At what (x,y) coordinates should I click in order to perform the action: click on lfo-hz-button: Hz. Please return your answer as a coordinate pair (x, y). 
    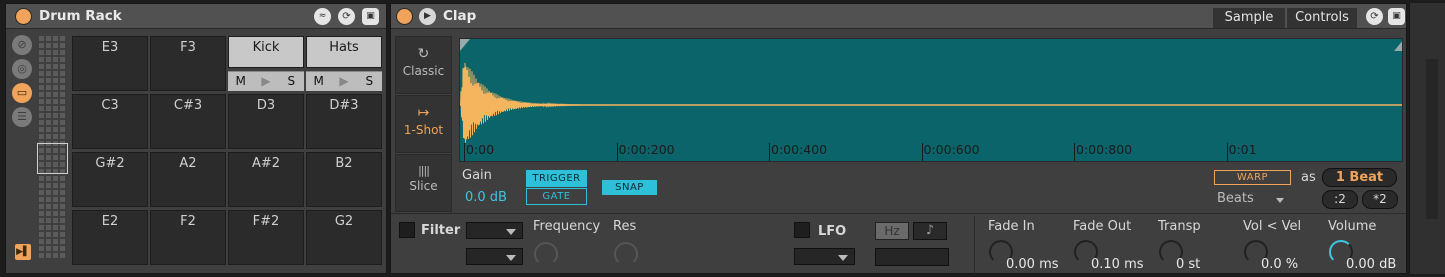
    Looking at the image, I should click on (892, 231).